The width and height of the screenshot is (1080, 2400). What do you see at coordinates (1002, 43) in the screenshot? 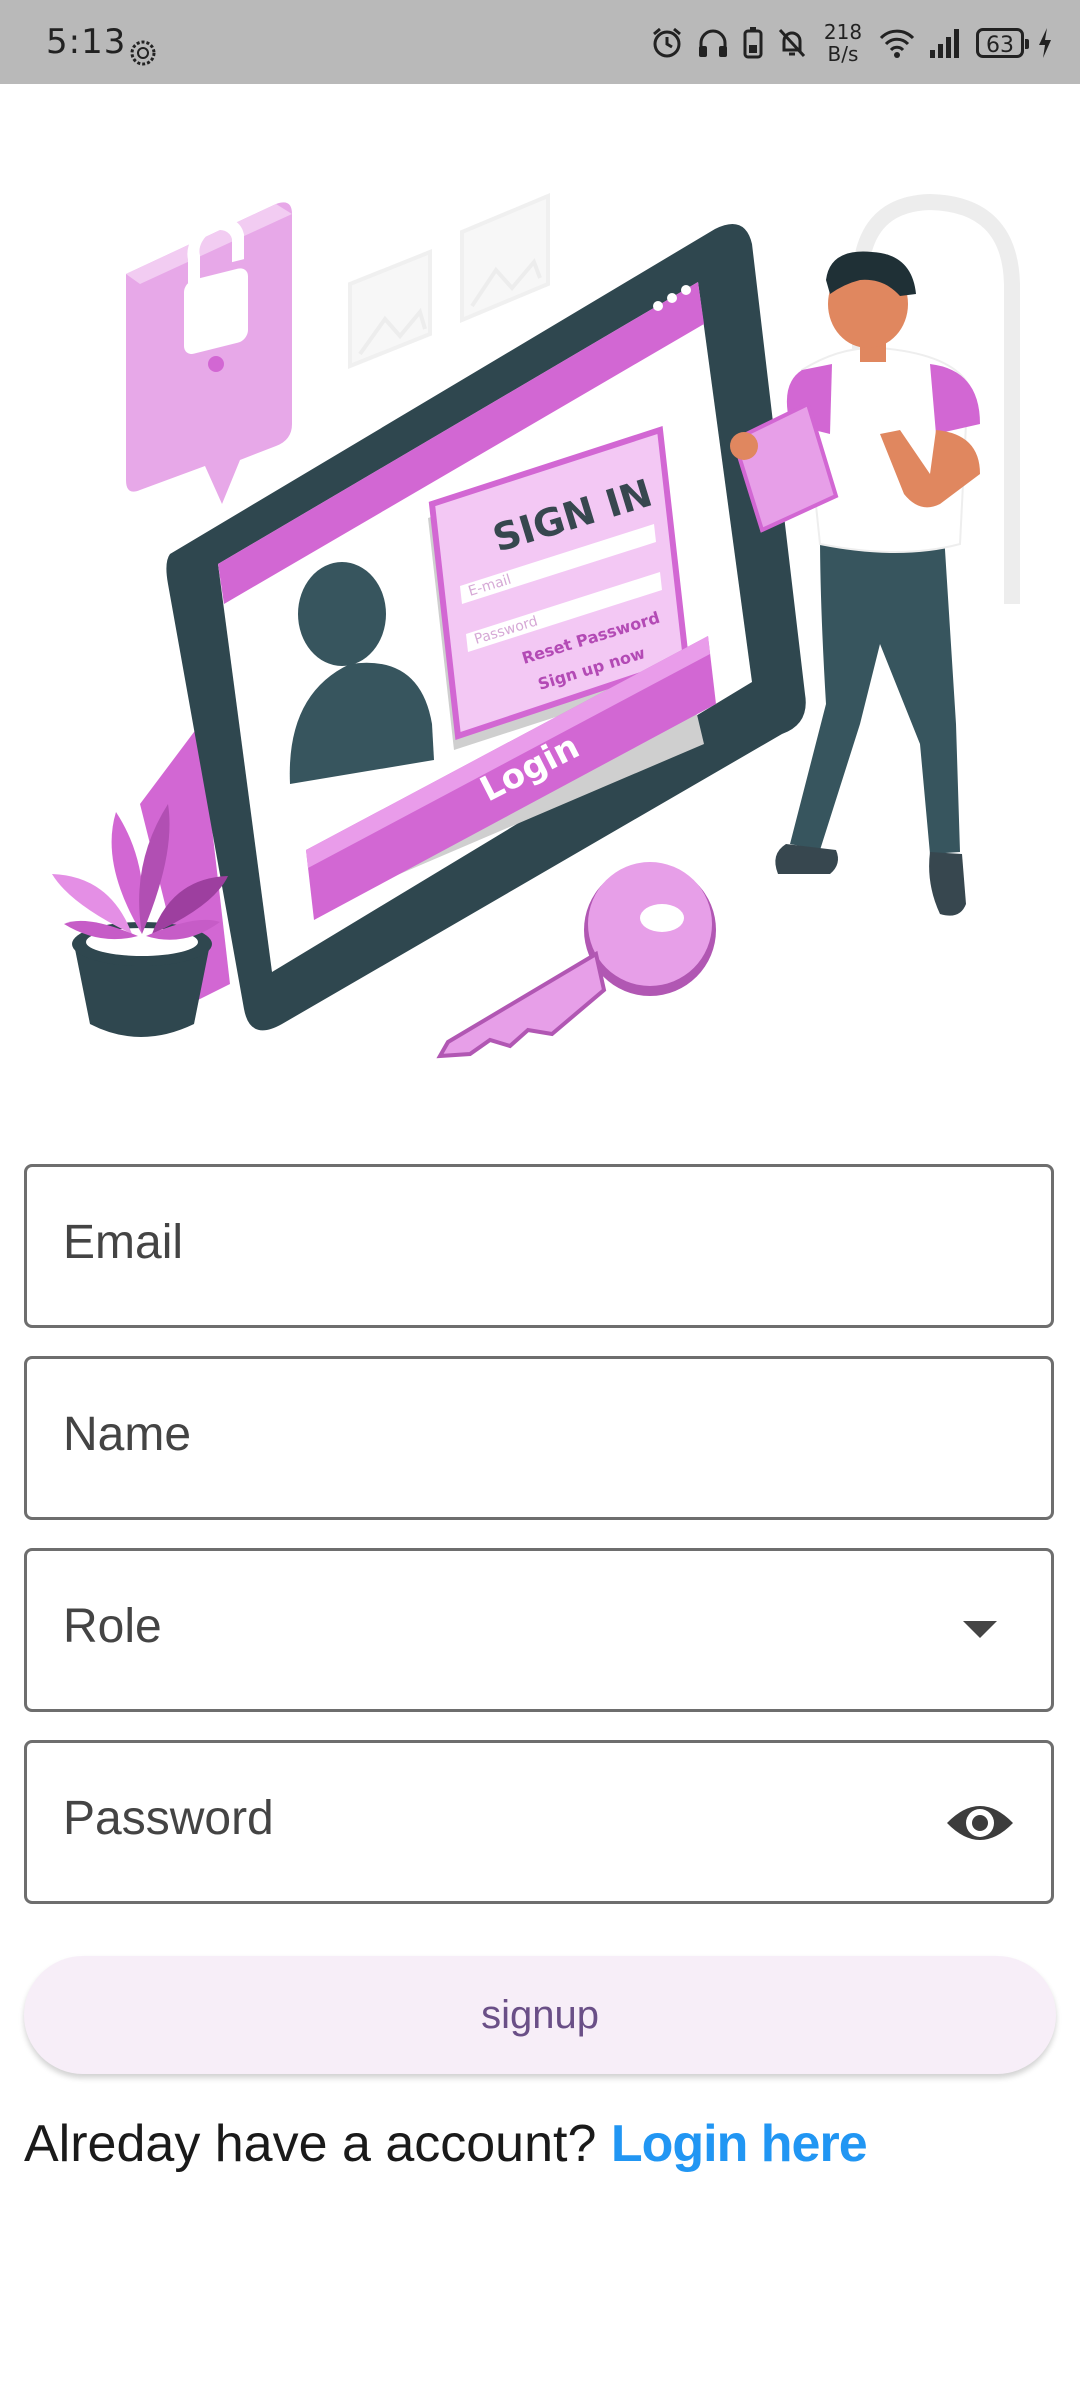
I see `battery-level: 63` at bounding box center [1002, 43].